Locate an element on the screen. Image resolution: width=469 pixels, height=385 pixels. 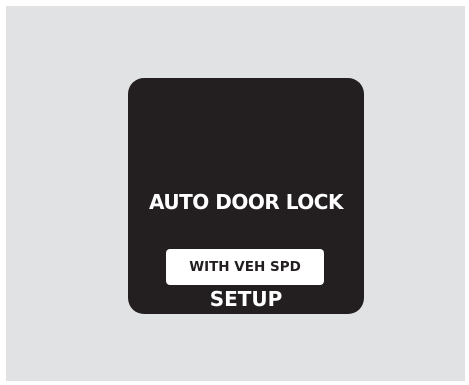
setup-label: SETUP is located at coordinates (246, 299).